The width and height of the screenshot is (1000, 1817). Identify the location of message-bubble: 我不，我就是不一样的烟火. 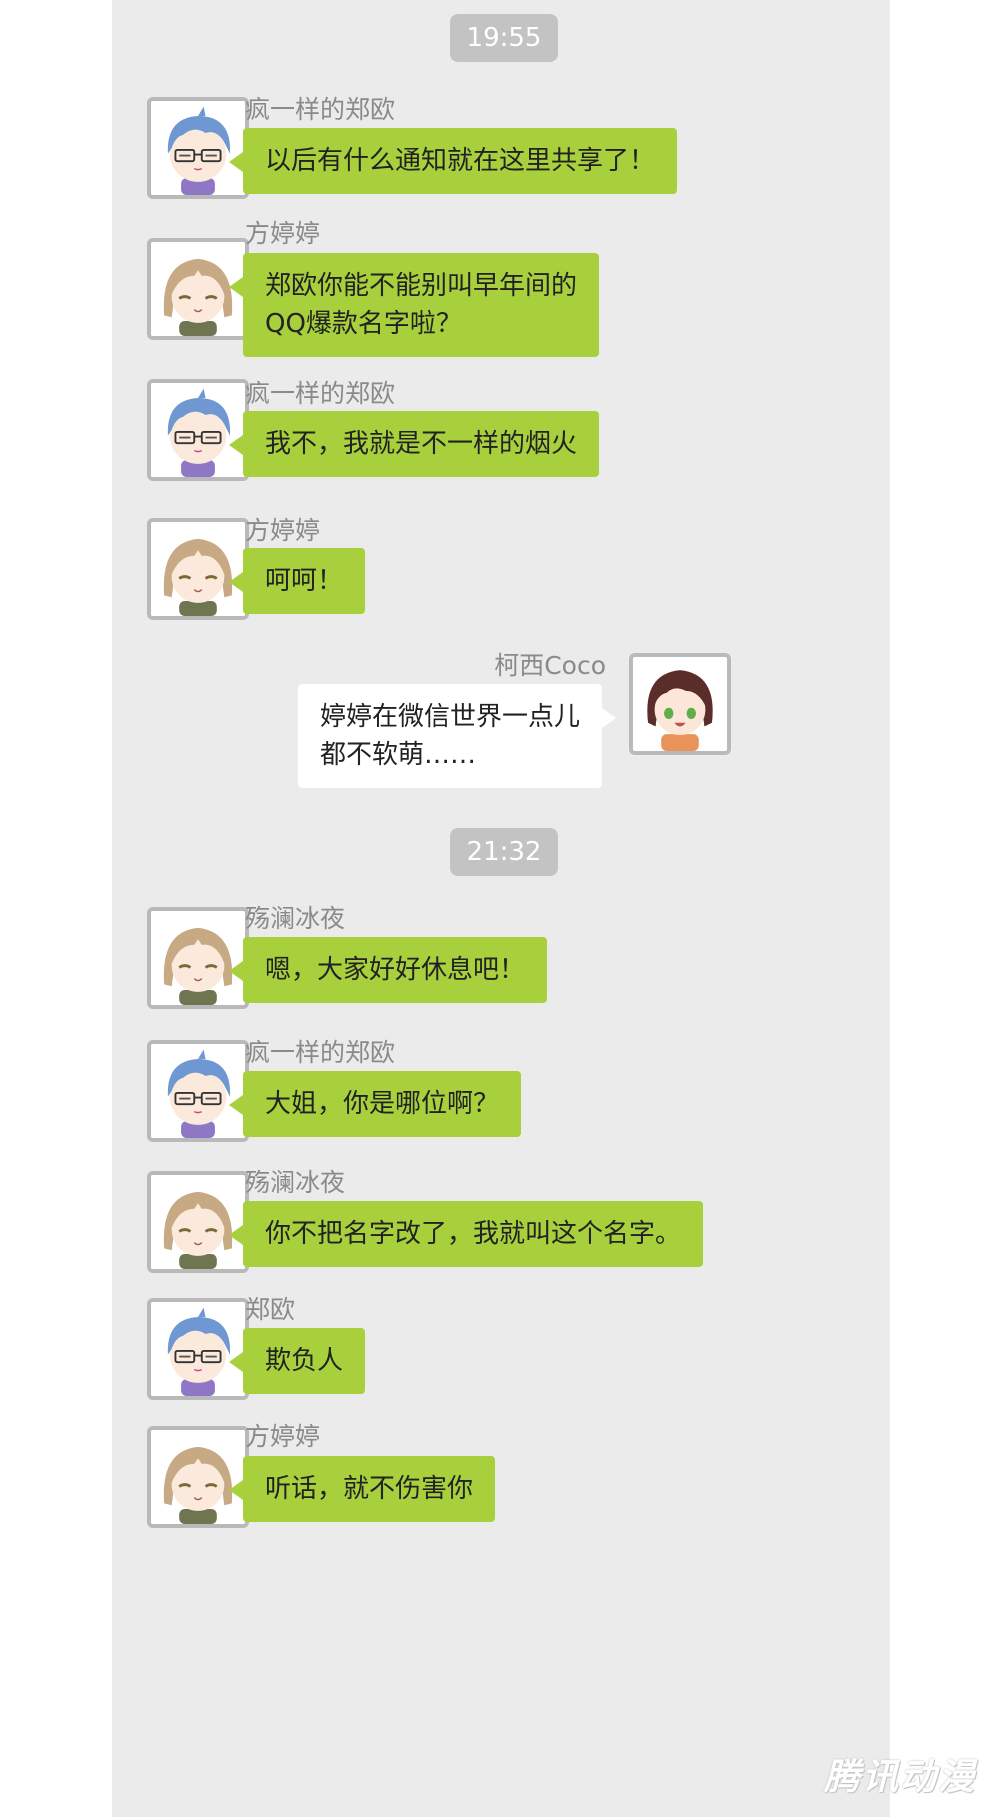
(414, 444).